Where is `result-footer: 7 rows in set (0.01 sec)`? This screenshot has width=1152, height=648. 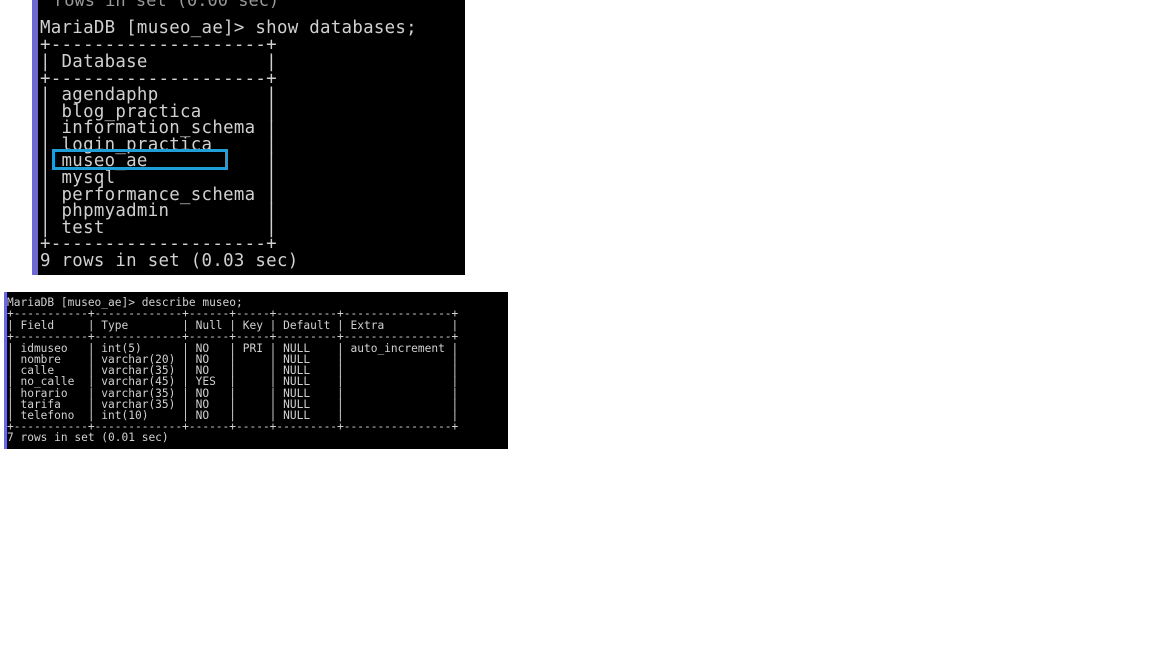 result-footer: 7 rows in set (0.01 sec) is located at coordinates (88, 437).